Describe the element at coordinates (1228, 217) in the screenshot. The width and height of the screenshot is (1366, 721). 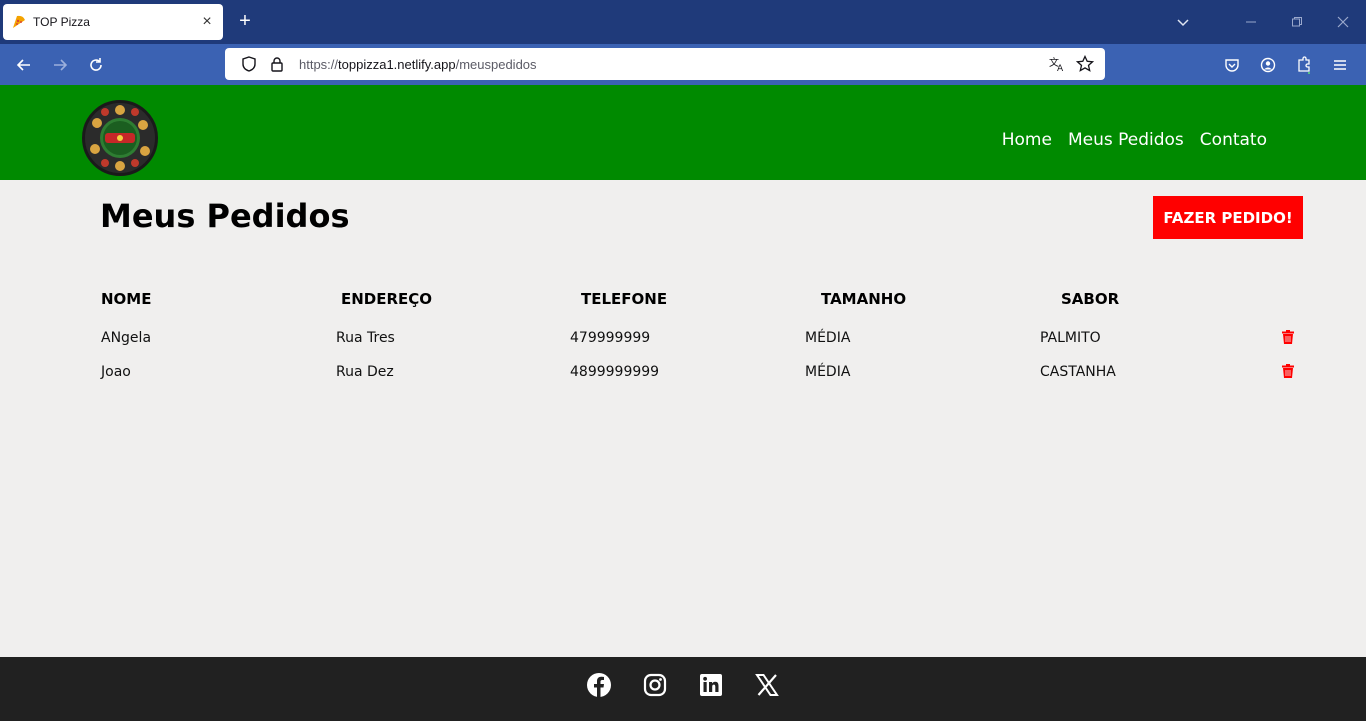
I see `fazer-pedido-button: FAZER PEDIDO!` at that location.